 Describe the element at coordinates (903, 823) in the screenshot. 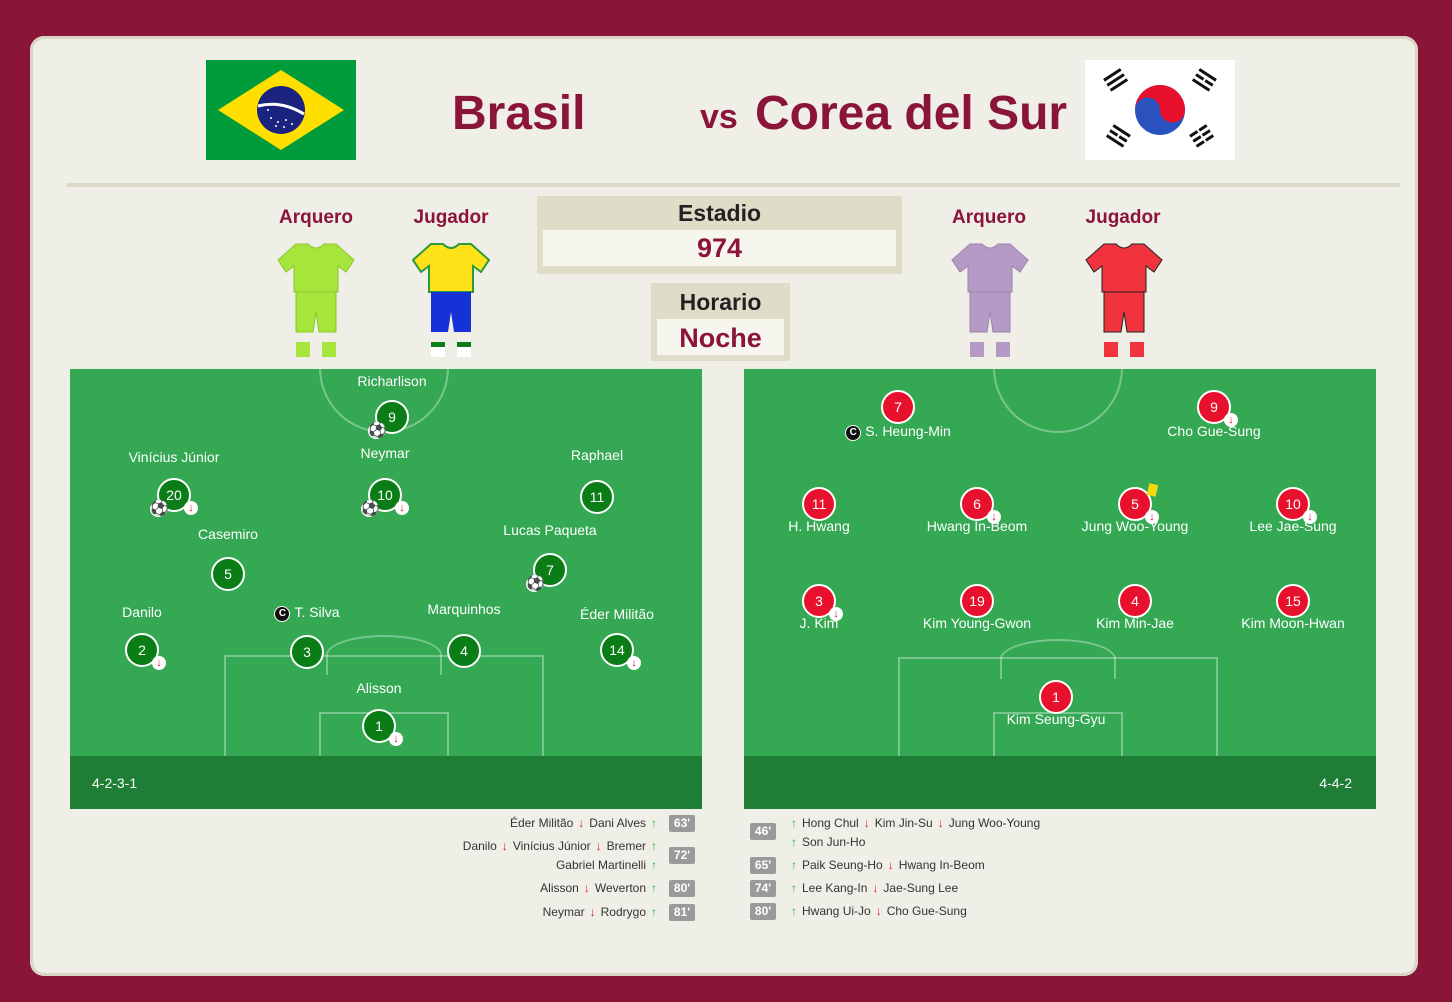

I see `sub-out-player: Kim Jin-Su` at that location.